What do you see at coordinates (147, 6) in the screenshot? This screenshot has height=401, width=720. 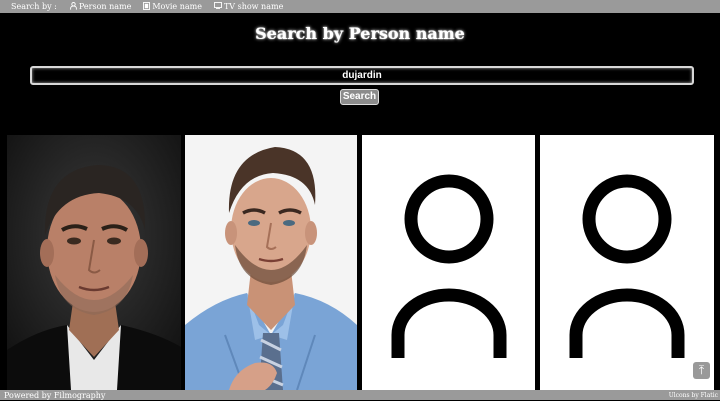 I see `film-icon` at bounding box center [147, 6].